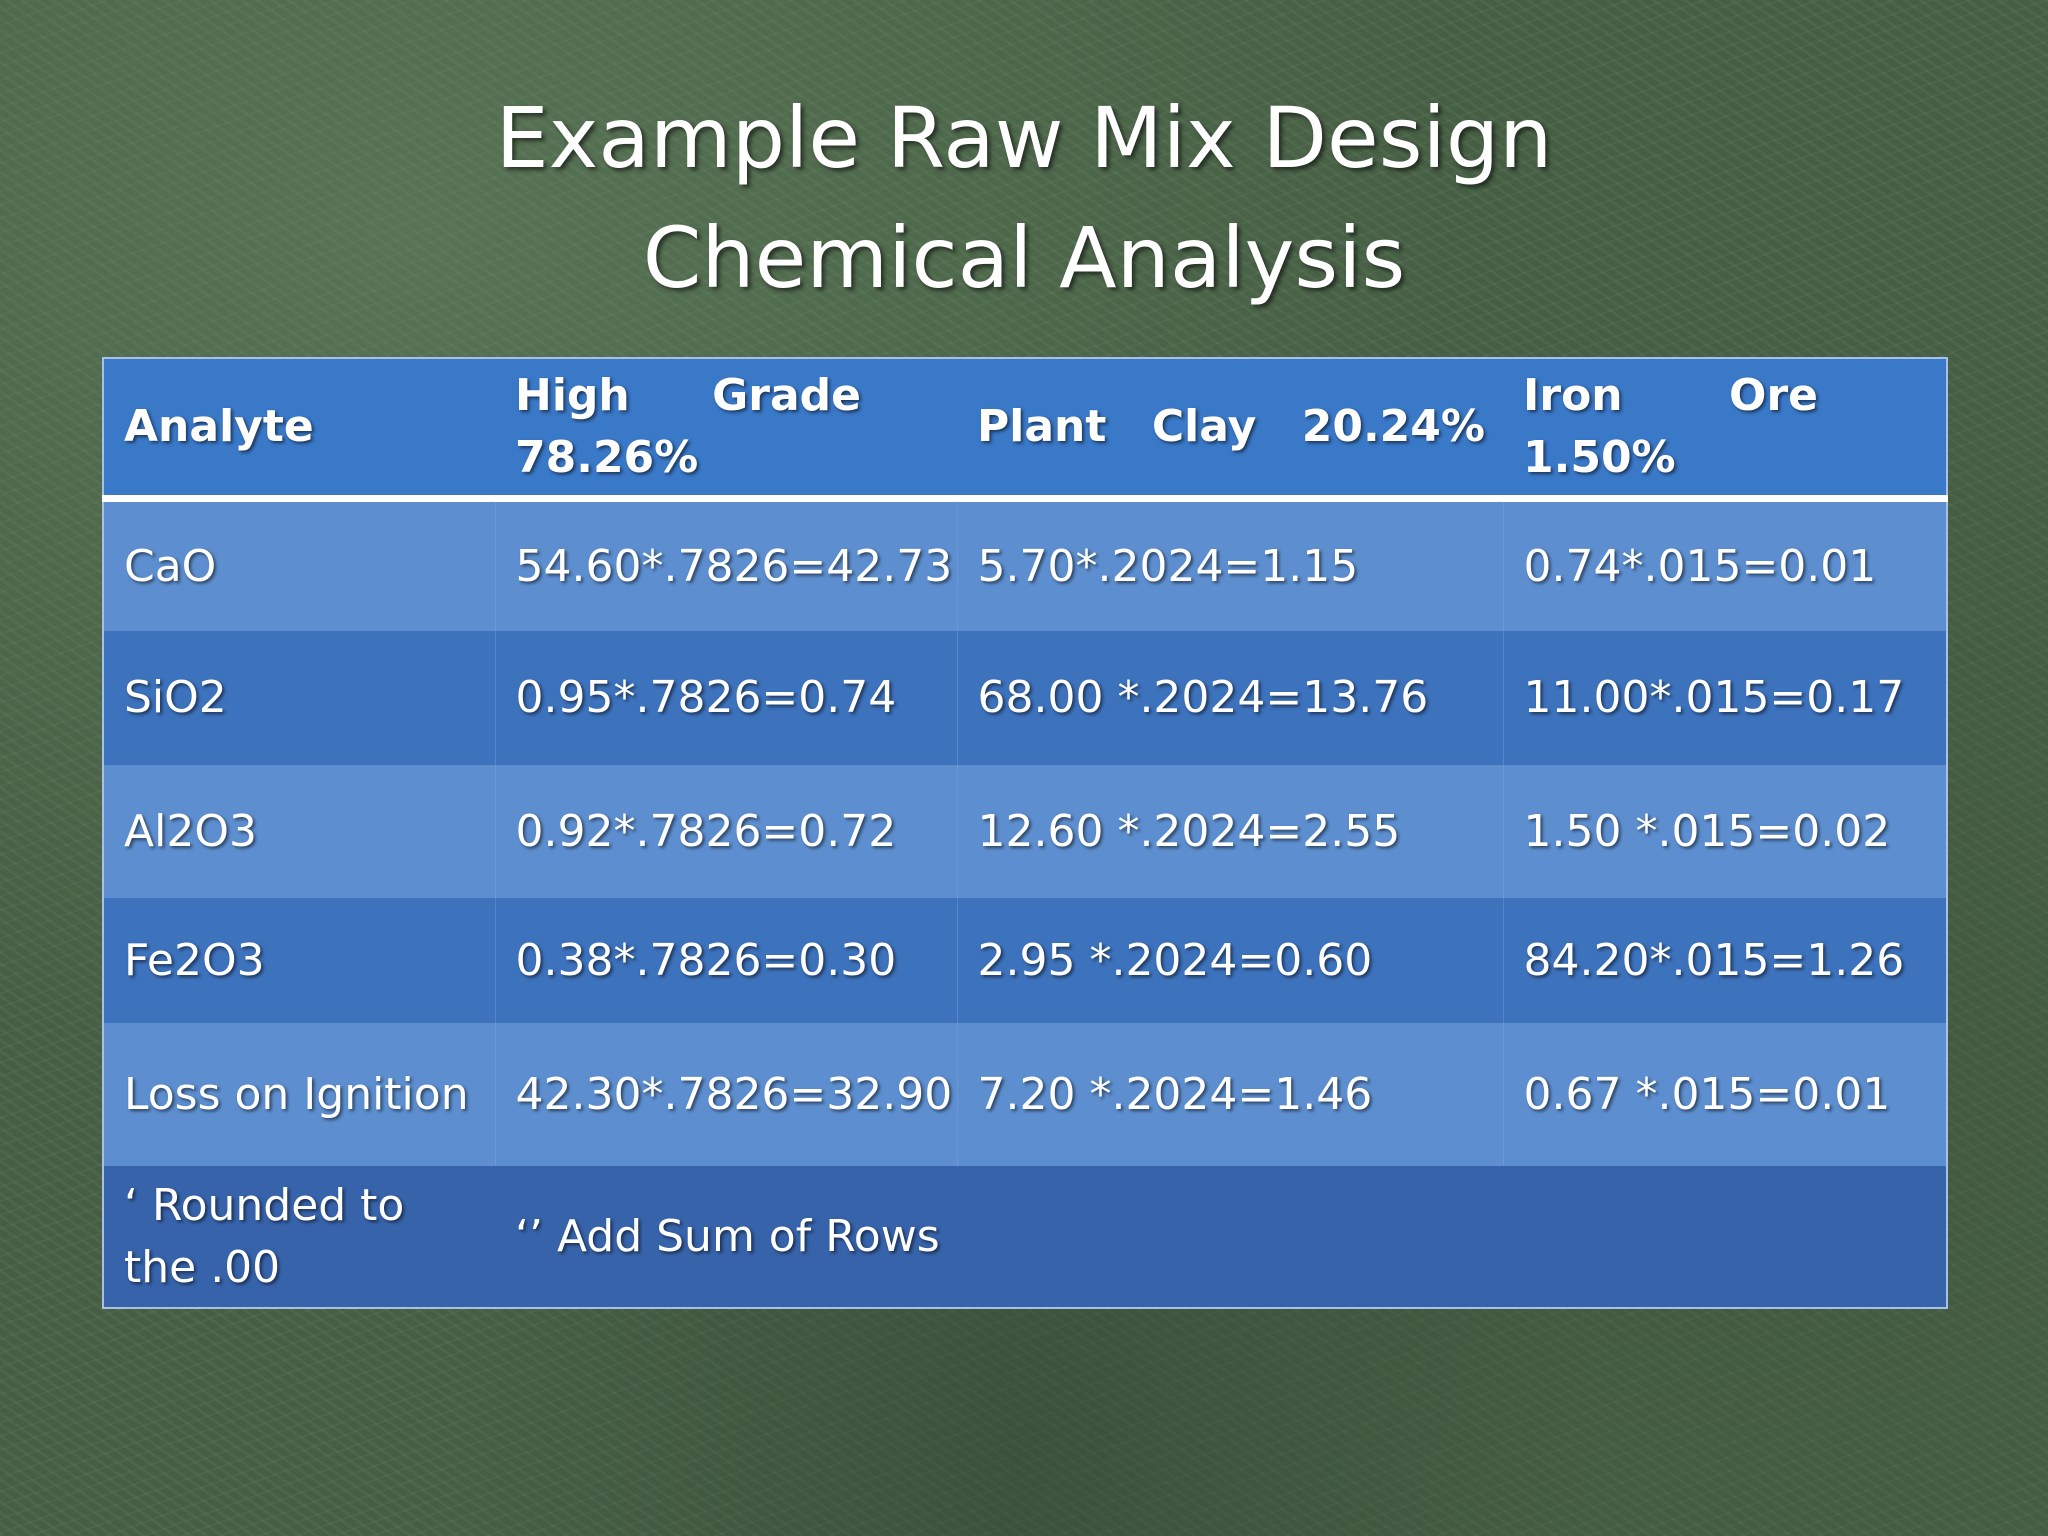 Image resolution: width=2048 pixels, height=1536 pixels. I want to click on footer-note-sum: ‘’ Add Sum of Rows, so click(727, 1236).